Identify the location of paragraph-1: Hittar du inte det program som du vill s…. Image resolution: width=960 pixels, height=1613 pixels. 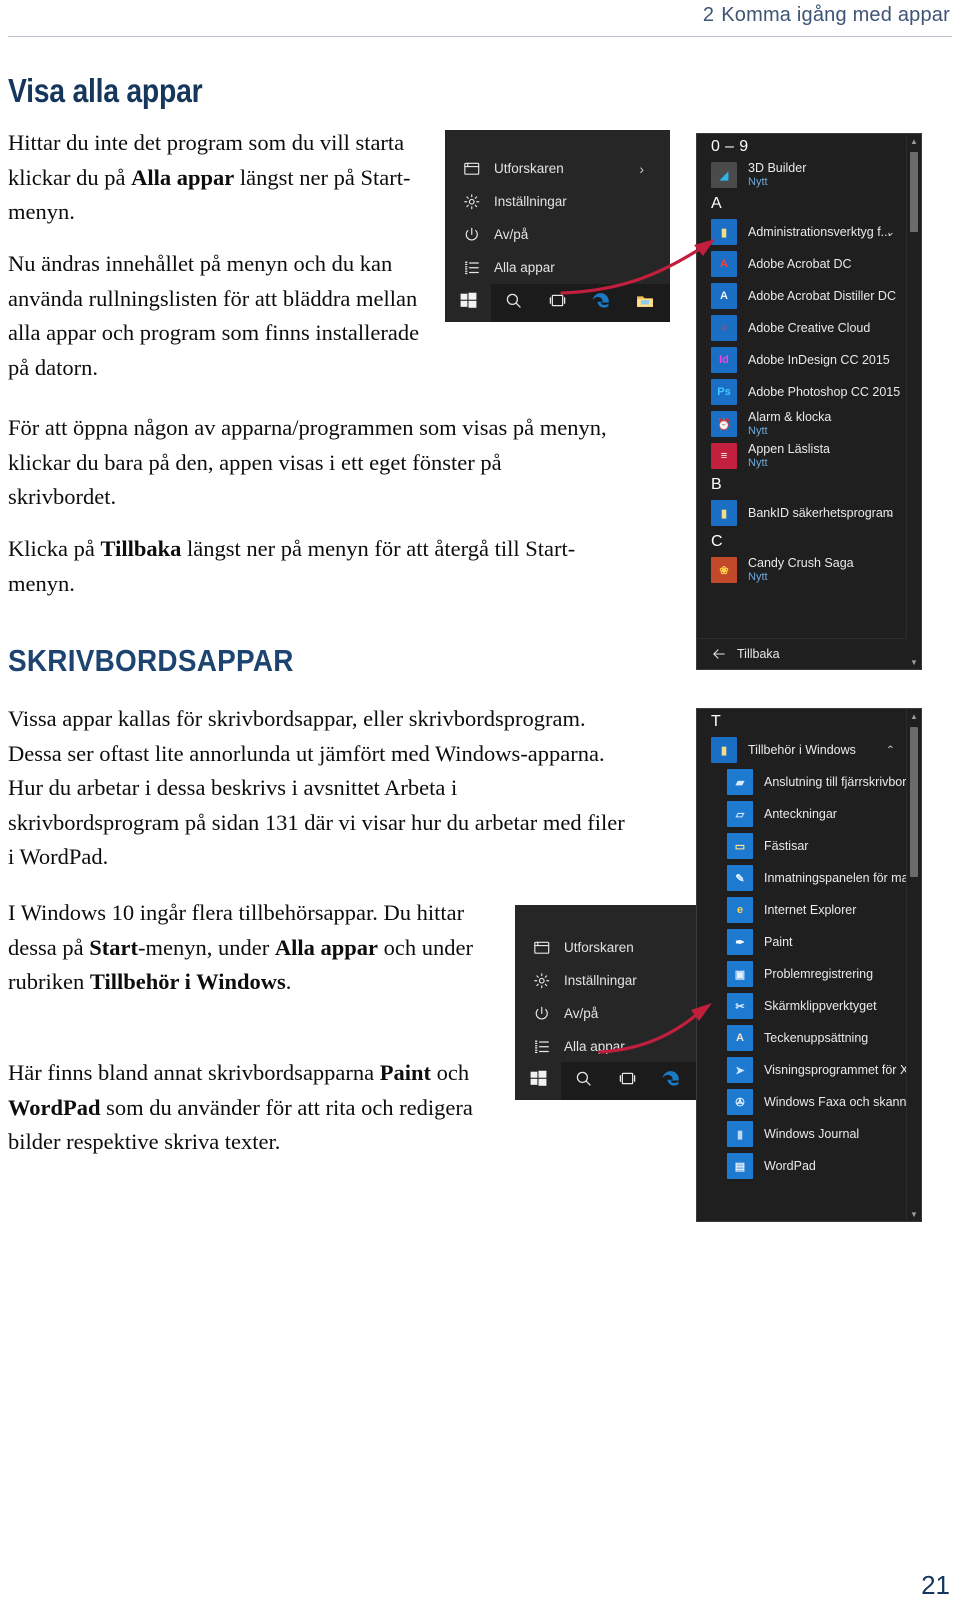
(218, 178).